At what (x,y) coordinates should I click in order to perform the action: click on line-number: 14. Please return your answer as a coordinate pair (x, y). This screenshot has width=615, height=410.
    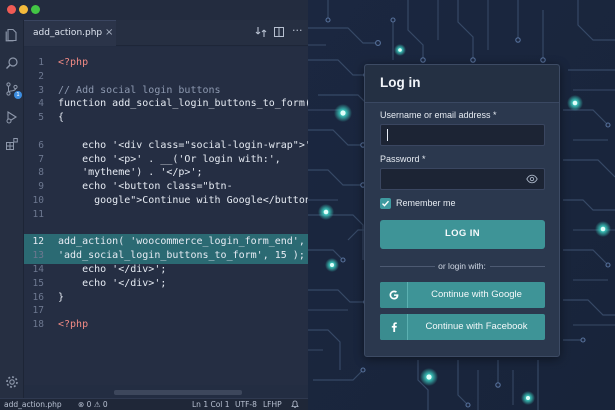
    Looking at the image, I should click on (38, 269).